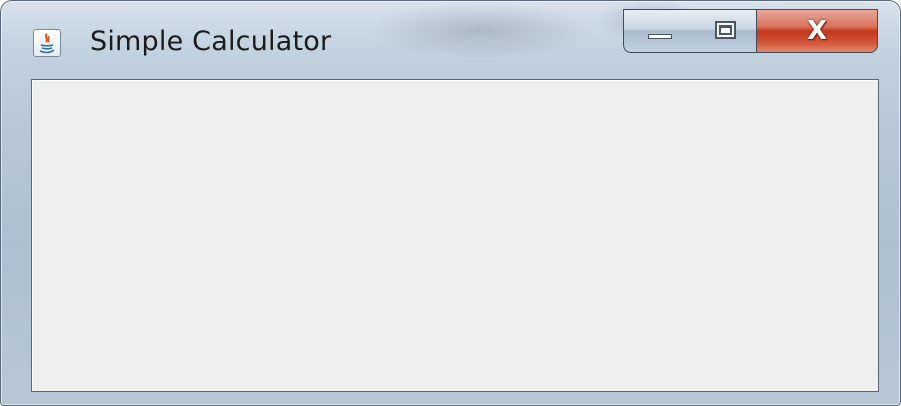  Describe the element at coordinates (211, 41) in the screenshot. I see `window-title: Simple Calculator` at that location.